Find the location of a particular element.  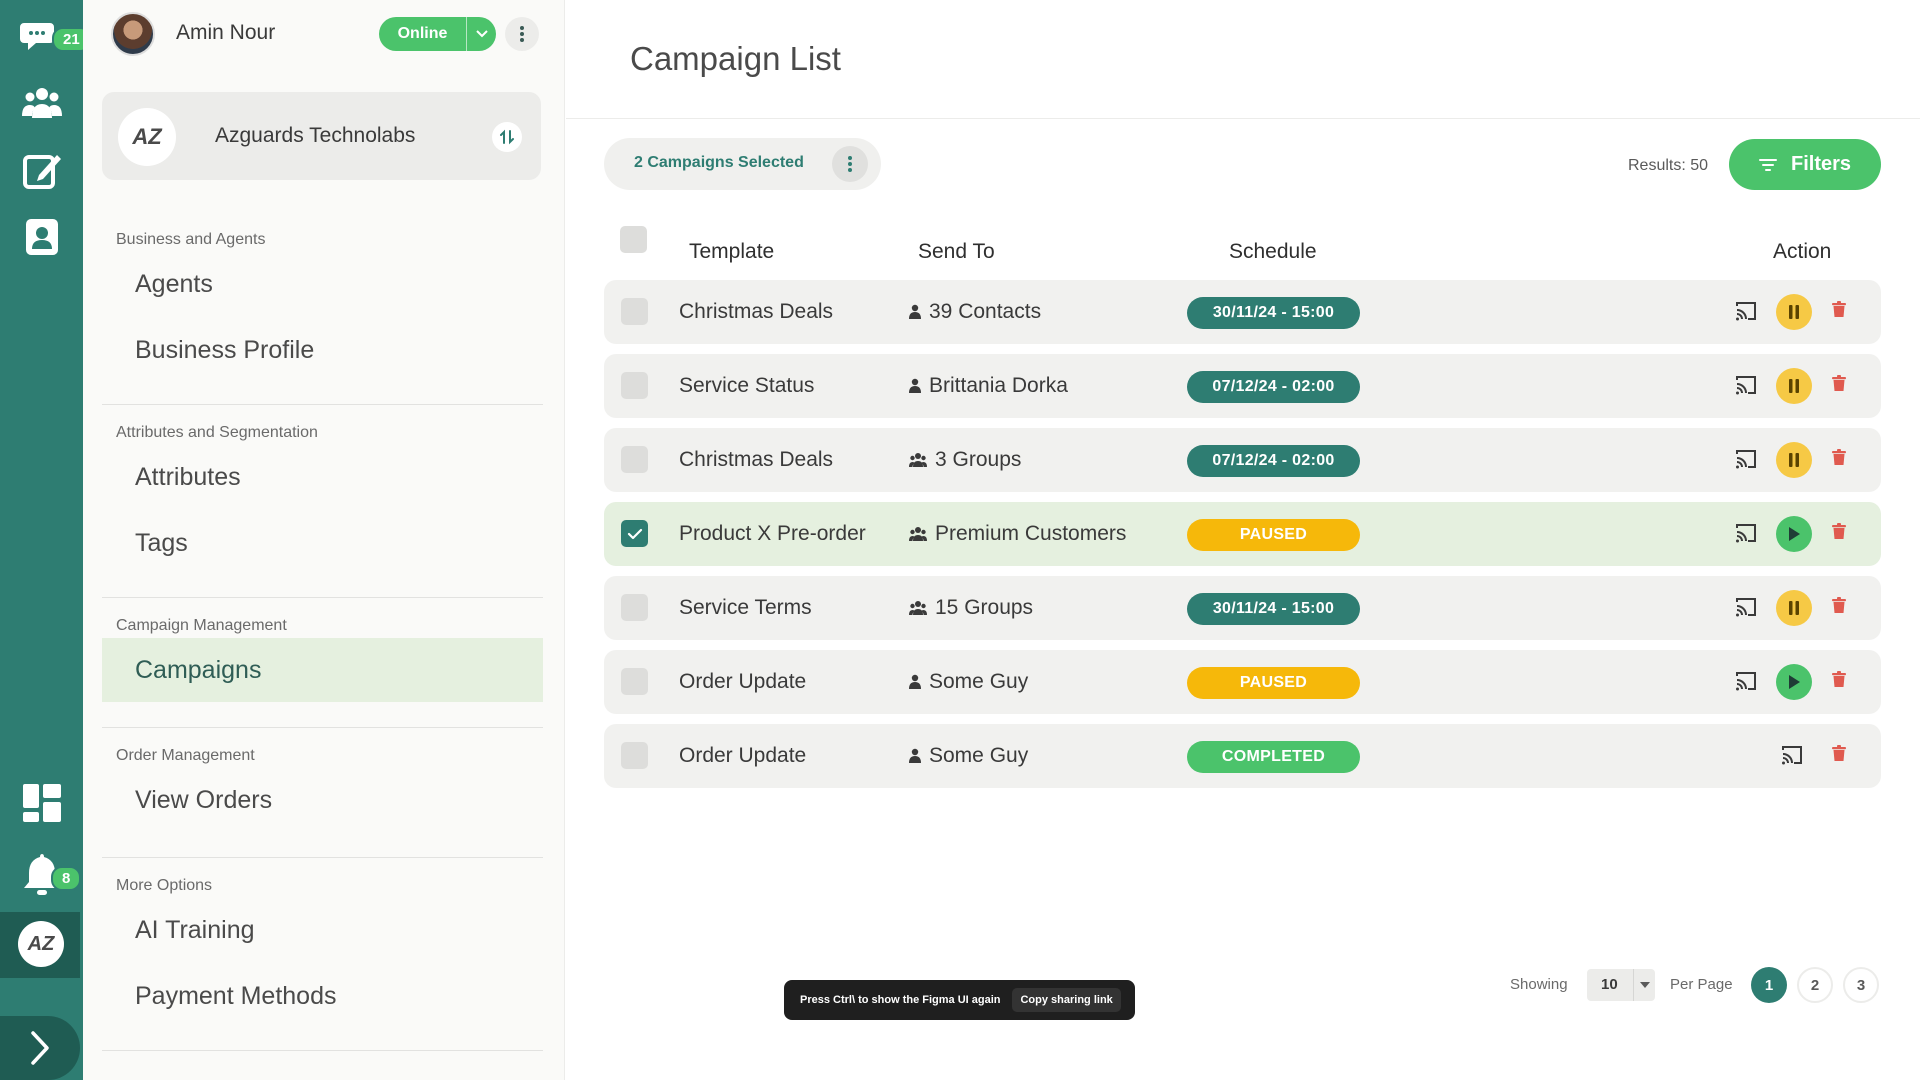

bulk-actions-button is located at coordinates (850, 164).